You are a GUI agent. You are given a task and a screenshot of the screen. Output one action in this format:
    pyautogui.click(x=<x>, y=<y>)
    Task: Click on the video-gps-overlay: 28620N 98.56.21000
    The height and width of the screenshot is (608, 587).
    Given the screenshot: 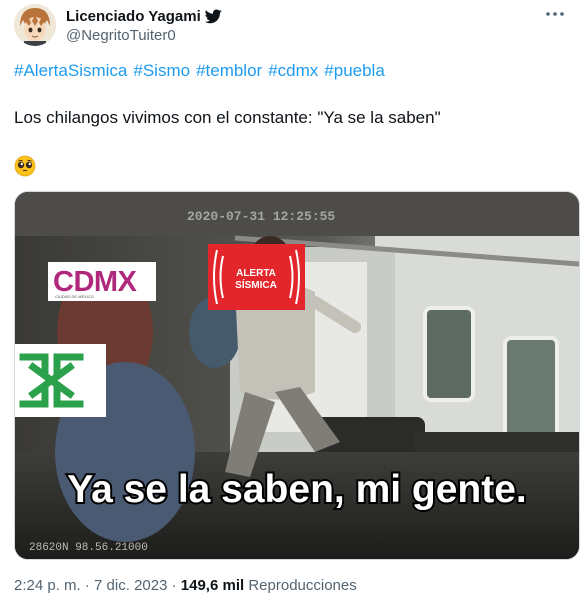 What is the action you would take?
    pyautogui.click(x=88, y=548)
    